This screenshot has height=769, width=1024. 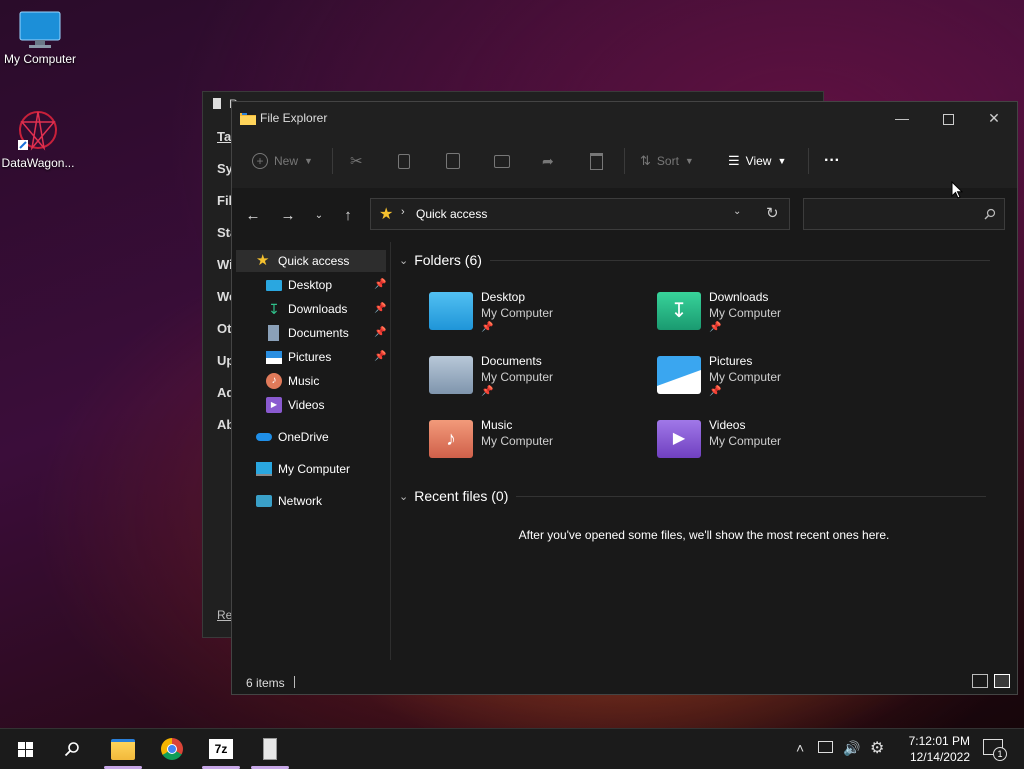 What do you see at coordinates (311, 381) in the screenshot?
I see `sidebar-item-music: ♪ Music` at bounding box center [311, 381].